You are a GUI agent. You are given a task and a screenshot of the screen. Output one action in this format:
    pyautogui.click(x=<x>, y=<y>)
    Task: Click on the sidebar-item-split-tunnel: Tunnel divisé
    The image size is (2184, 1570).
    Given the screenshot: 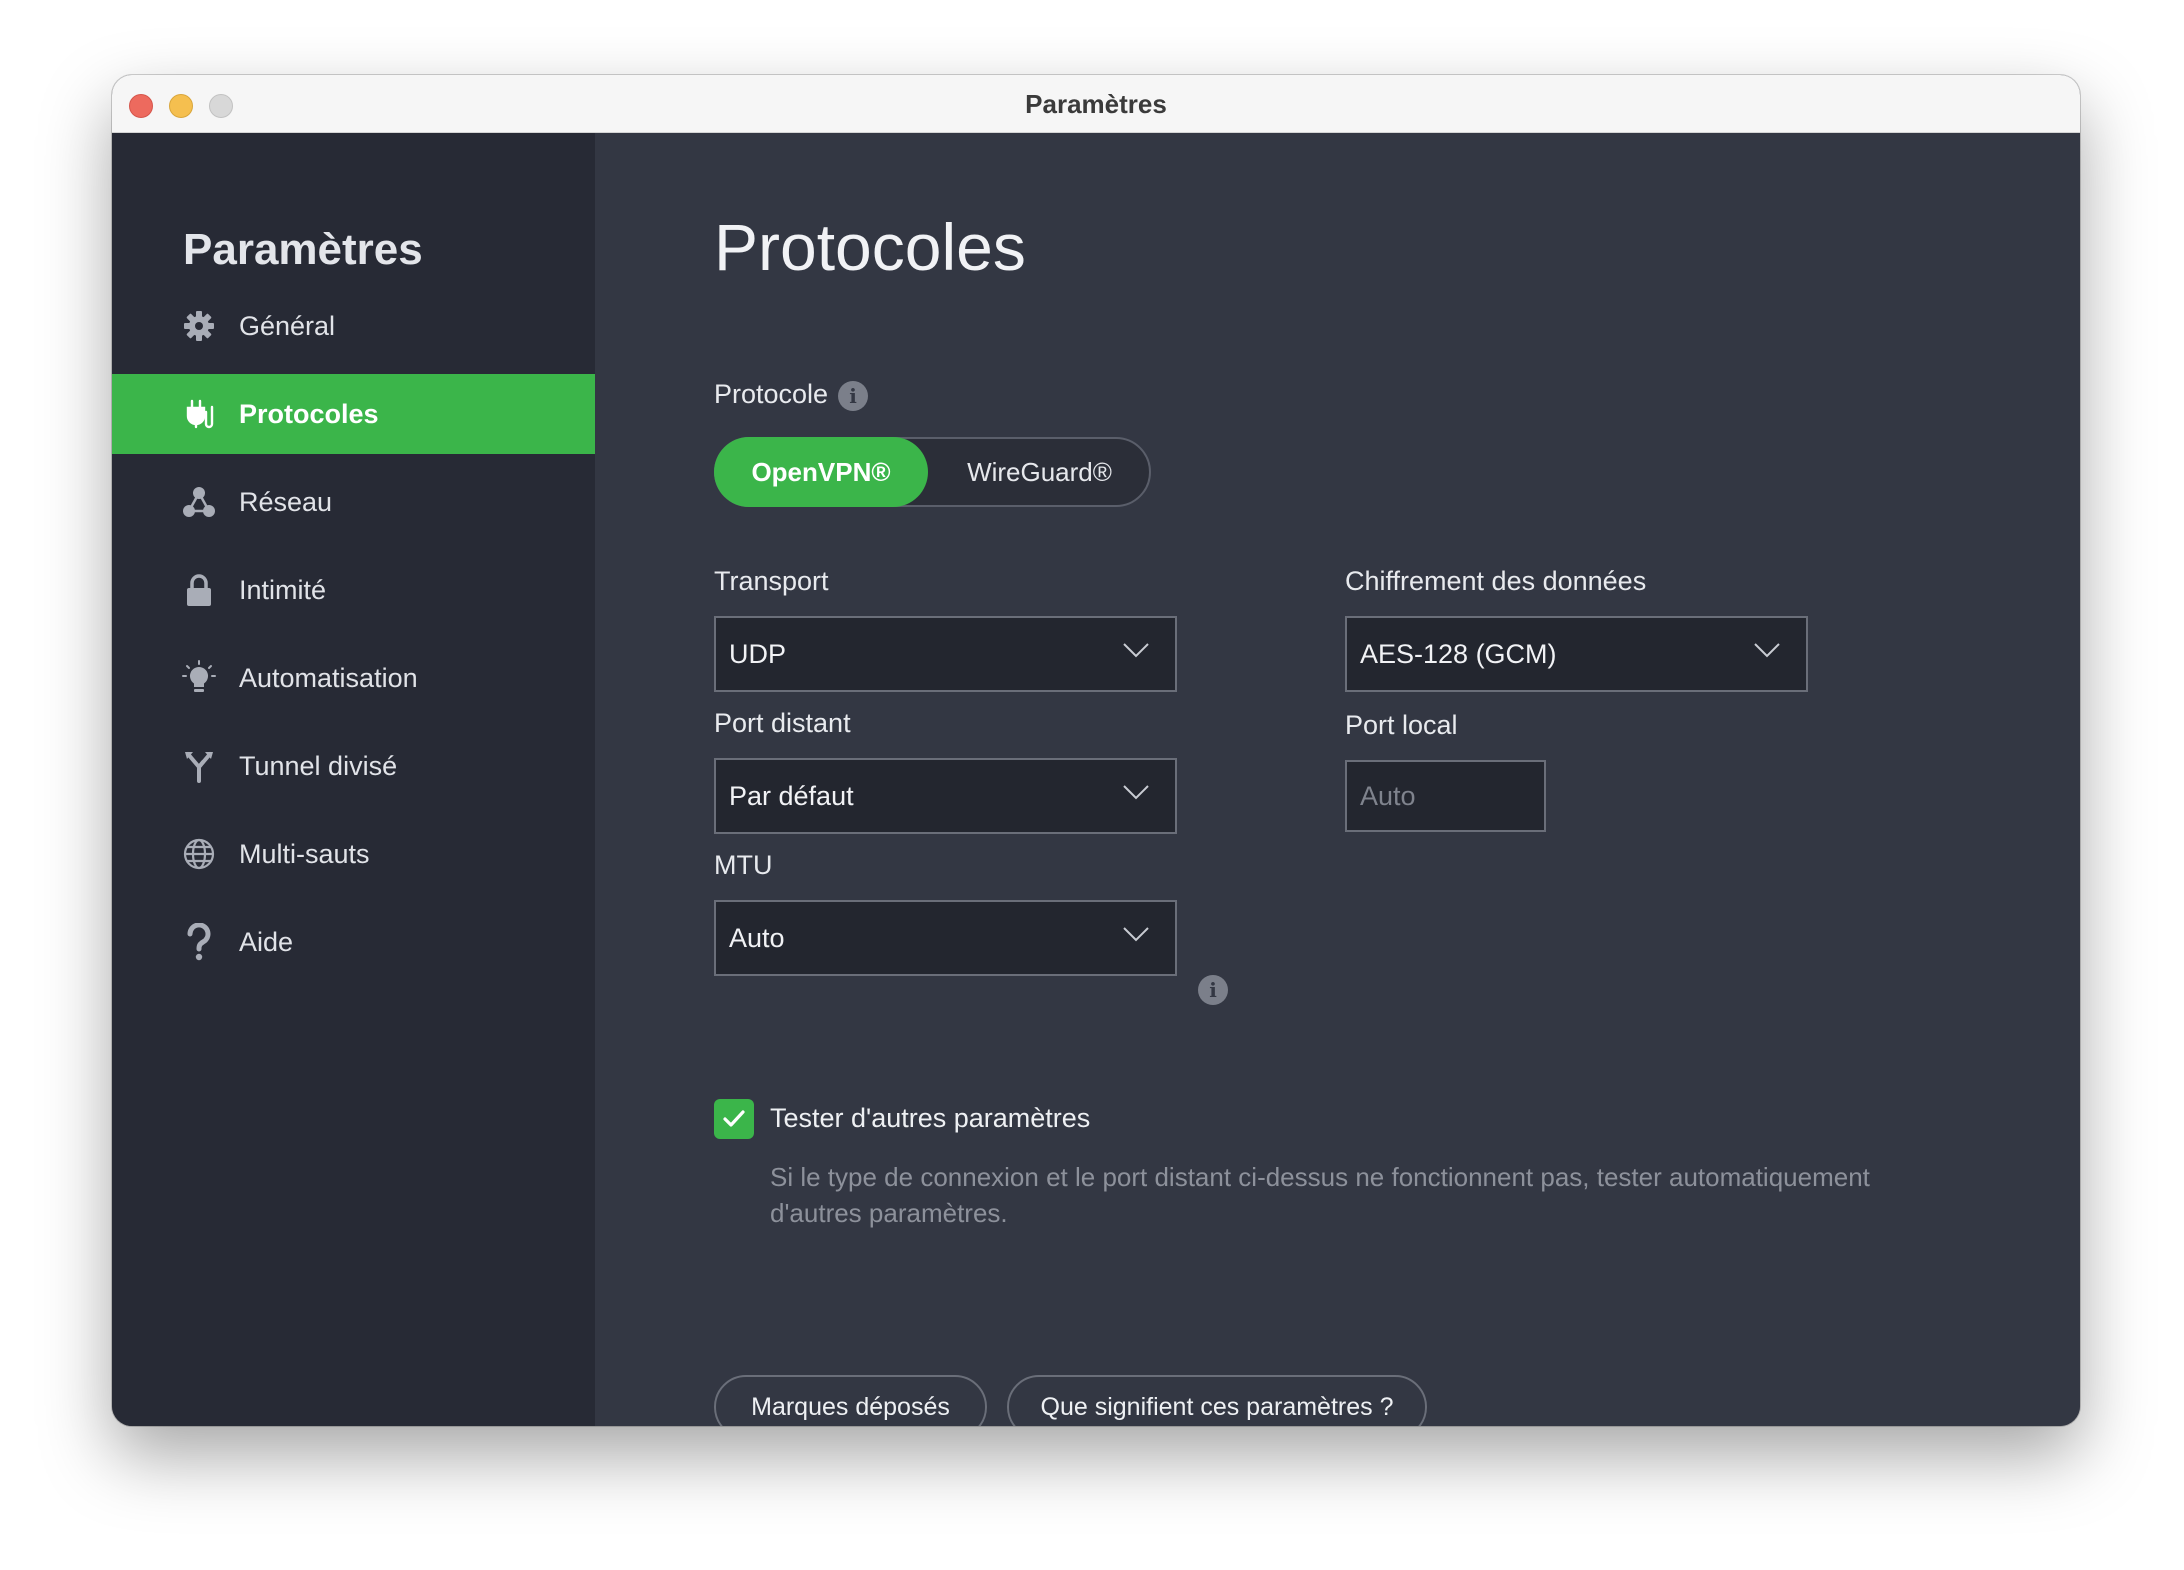 What is the action you would take?
    pyautogui.click(x=353, y=766)
    